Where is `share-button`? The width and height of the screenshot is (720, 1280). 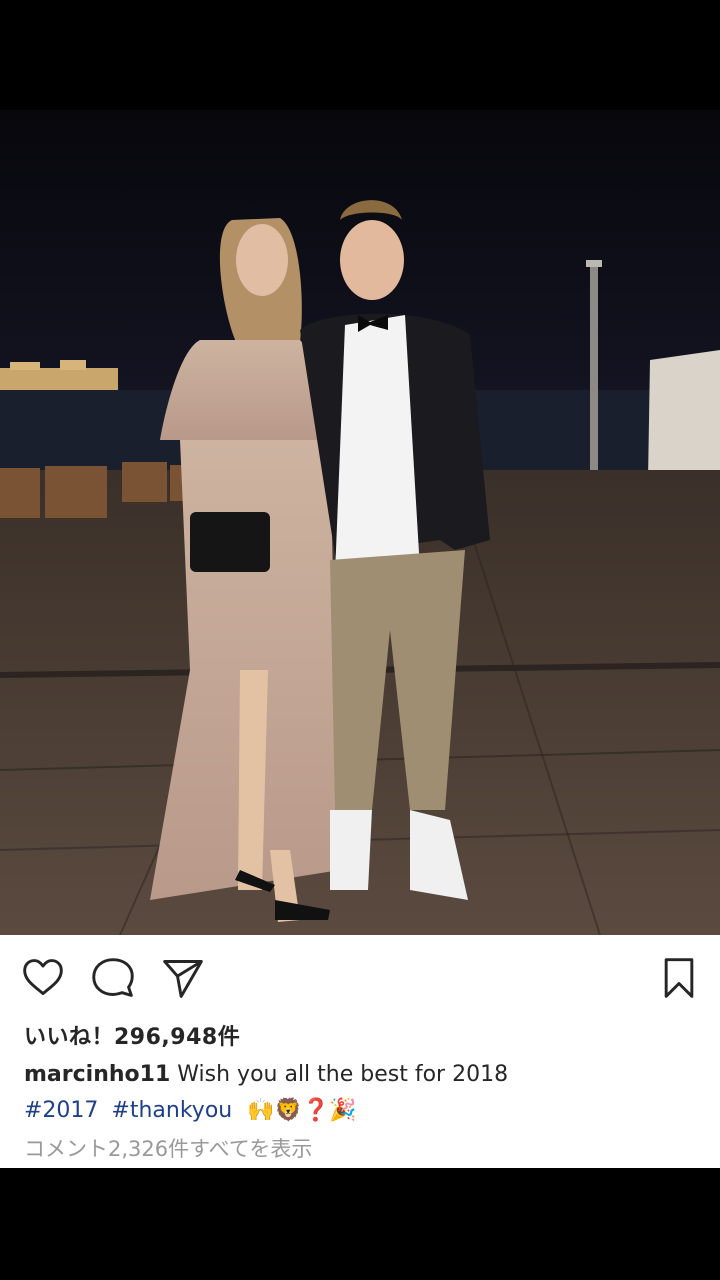 share-button is located at coordinates (183, 978).